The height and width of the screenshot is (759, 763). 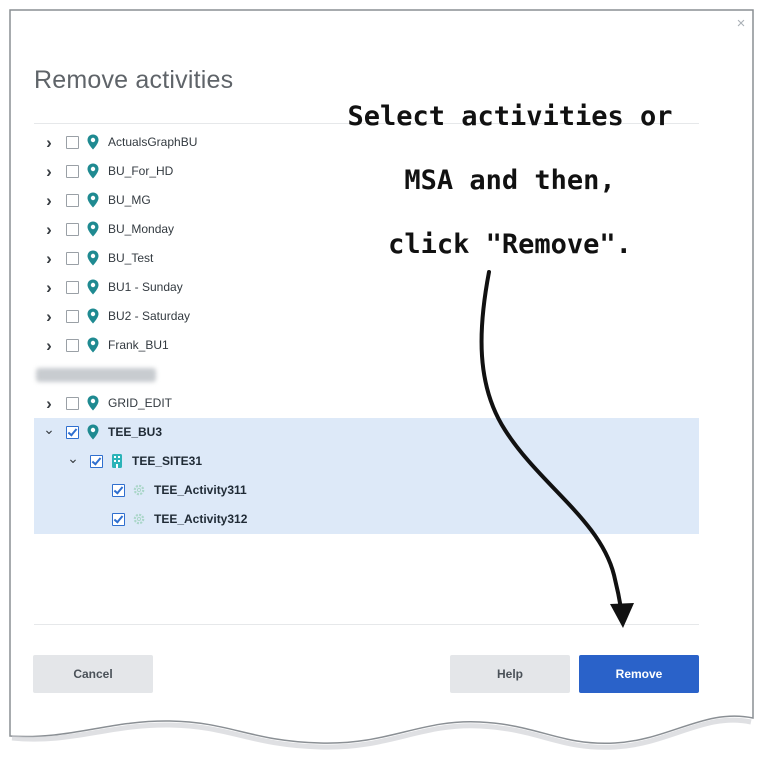 What do you see at coordinates (141, 171) in the screenshot?
I see `tree-item-label: BU_For_HD` at bounding box center [141, 171].